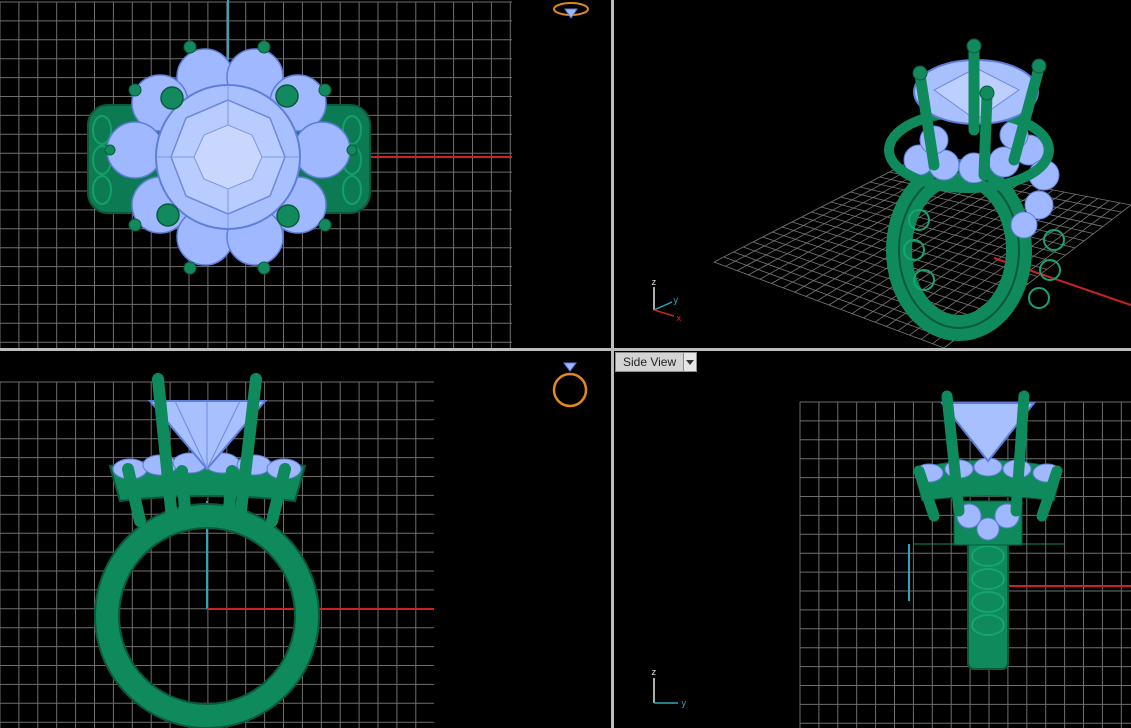 The width and height of the screenshot is (1131, 728). What do you see at coordinates (679, 319) in the screenshot?
I see `axis-label-x: x` at bounding box center [679, 319].